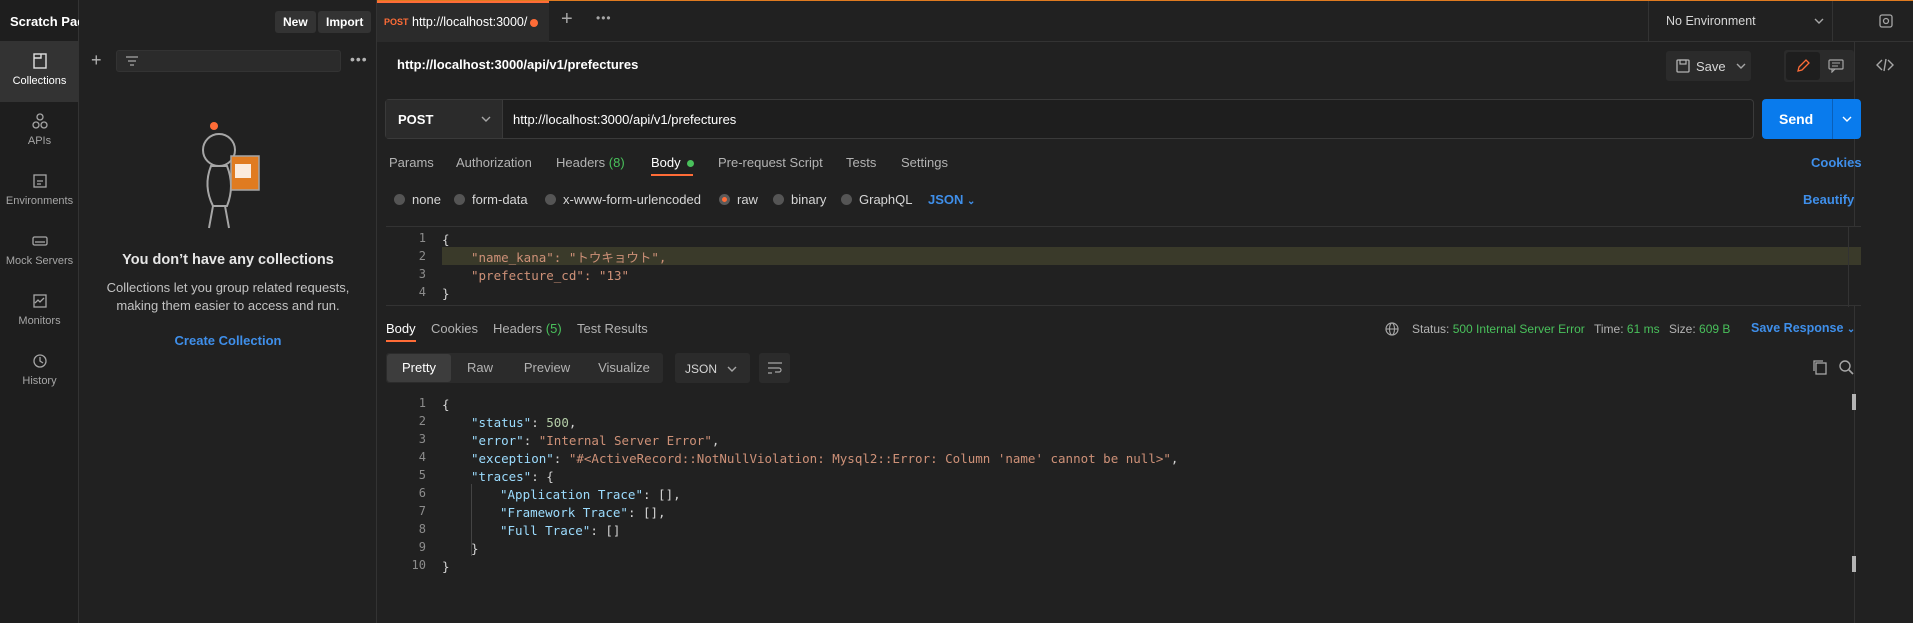  I want to click on rail-item-environments: Environments, so click(39, 192).